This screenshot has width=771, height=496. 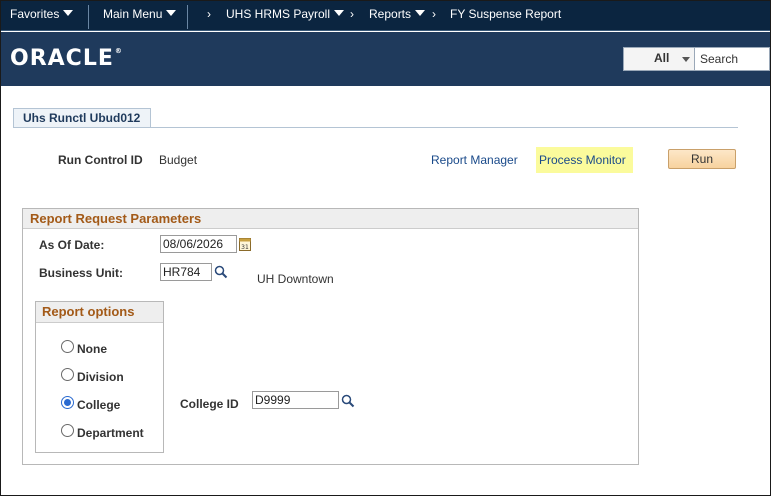 I want to click on breadcrumb-fy-suspense-report: FY Suspense Report, so click(x=505, y=14).